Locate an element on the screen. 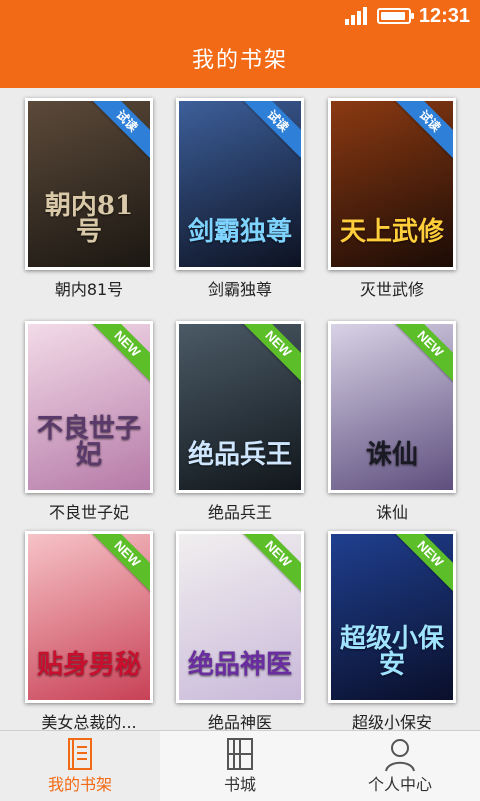 Image resolution: width=480 pixels, height=801 pixels. cover-title: 超级小保安 is located at coordinates (391, 652).